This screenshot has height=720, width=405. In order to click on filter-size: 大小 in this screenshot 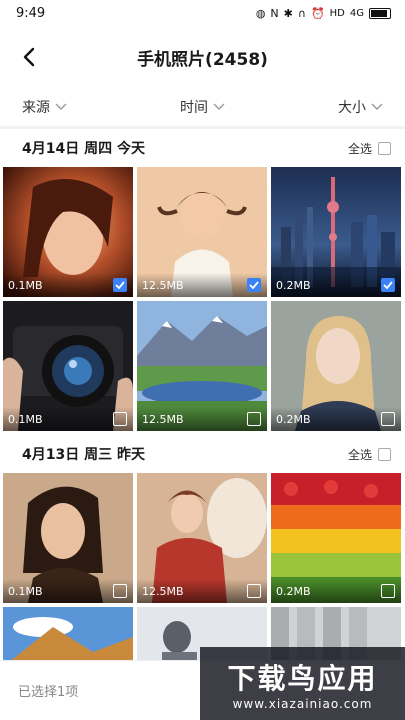, I will do `click(360, 107)`.